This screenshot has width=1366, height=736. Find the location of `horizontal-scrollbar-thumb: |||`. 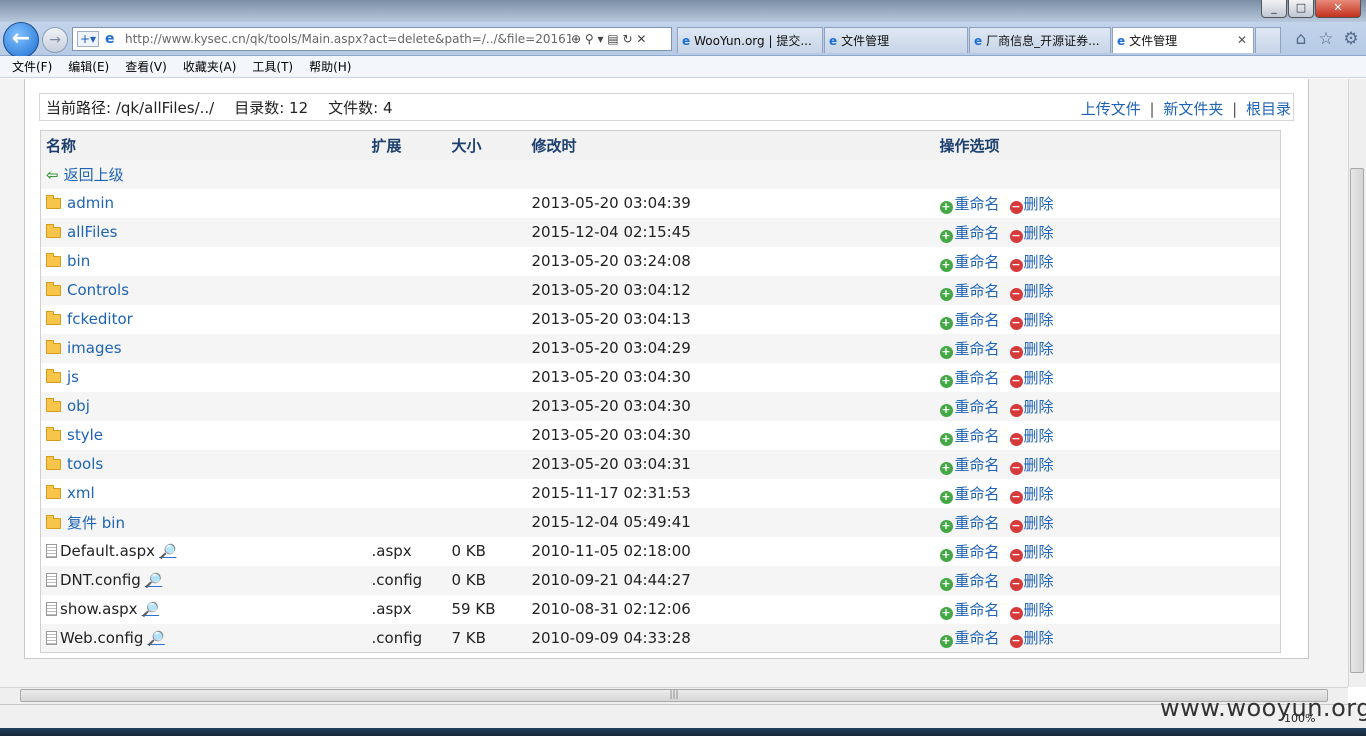

horizontal-scrollbar-thumb: ||| is located at coordinates (674, 695).